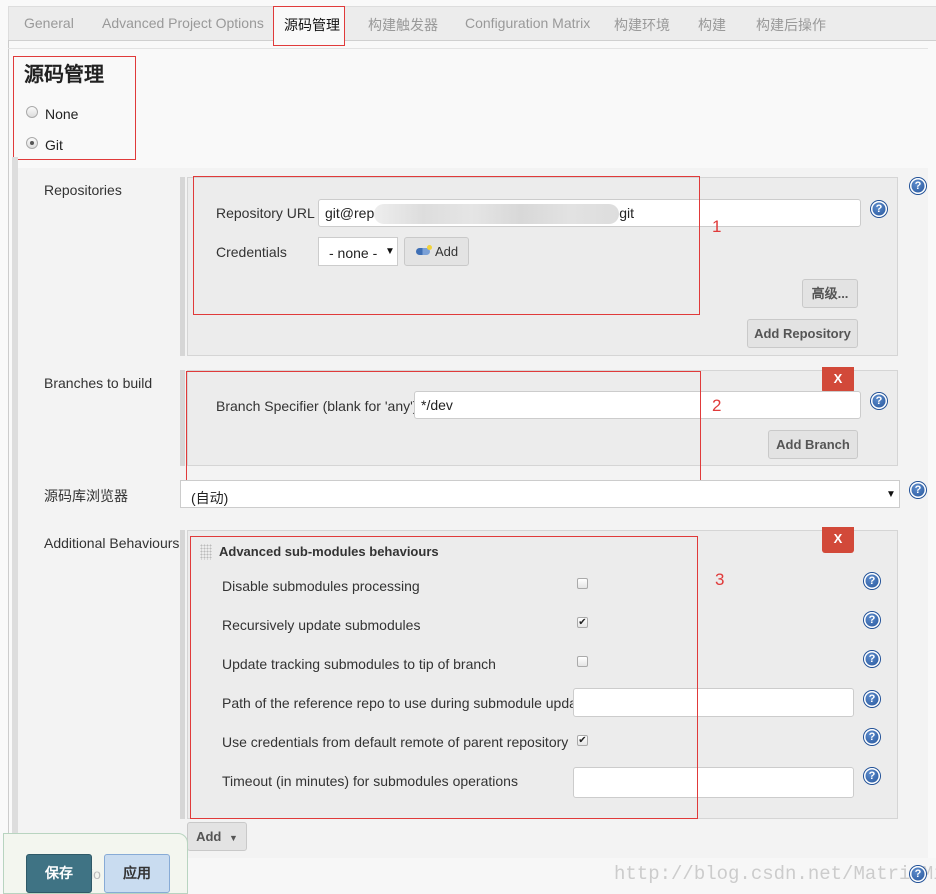 The width and height of the screenshot is (936, 894). I want to click on redacted-region, so click(497, 214).